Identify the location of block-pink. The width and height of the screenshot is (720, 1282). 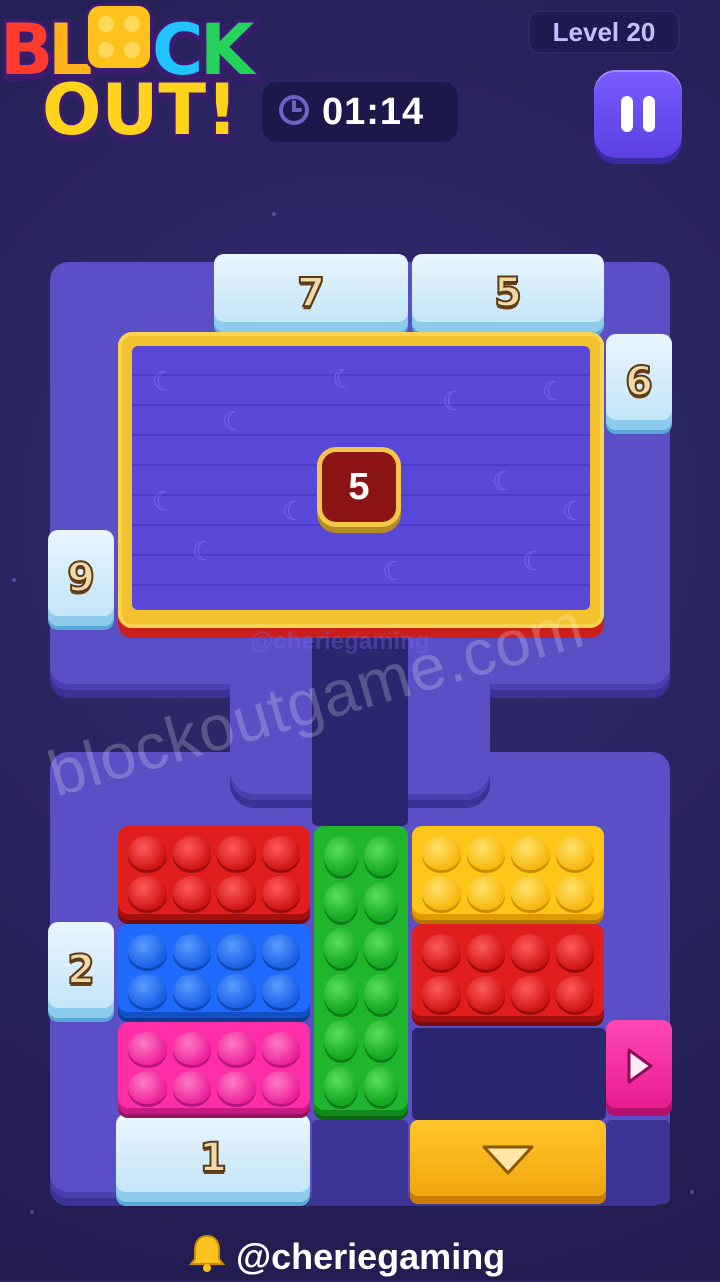
(214, 1068).